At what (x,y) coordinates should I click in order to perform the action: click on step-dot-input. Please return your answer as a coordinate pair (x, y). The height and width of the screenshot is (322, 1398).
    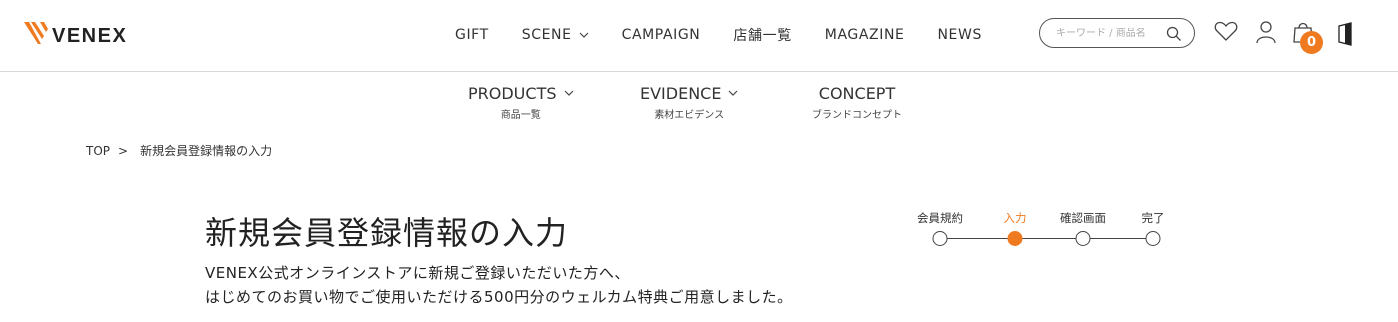
    Looking at the image, I should click on (1015, 238).